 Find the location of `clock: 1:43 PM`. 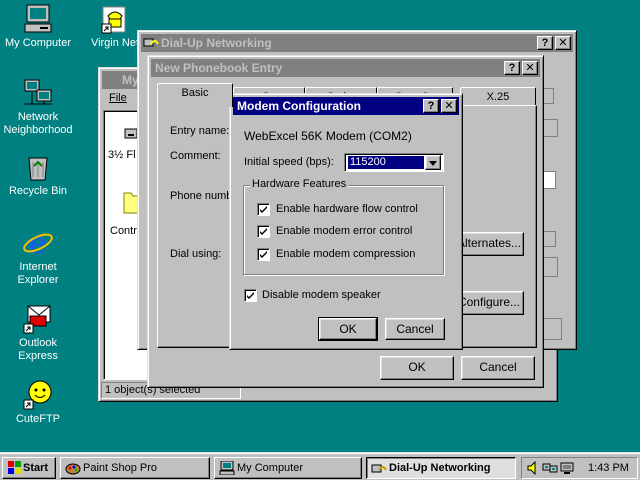

clock: 1:43 PM is located at coordinates (608, 468).